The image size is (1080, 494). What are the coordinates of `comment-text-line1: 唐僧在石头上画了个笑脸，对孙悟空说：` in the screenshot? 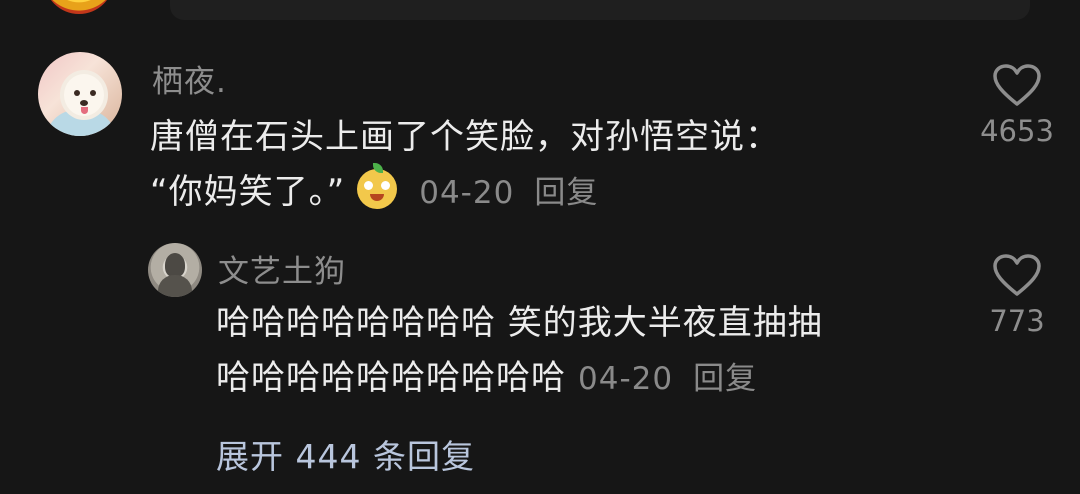 It's located at (465, 137).